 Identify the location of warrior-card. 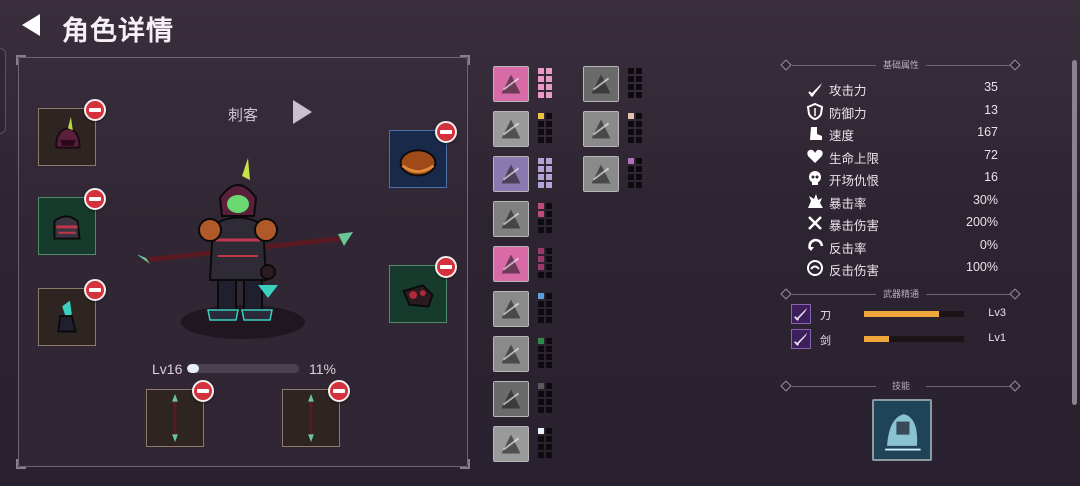
(511, 174).